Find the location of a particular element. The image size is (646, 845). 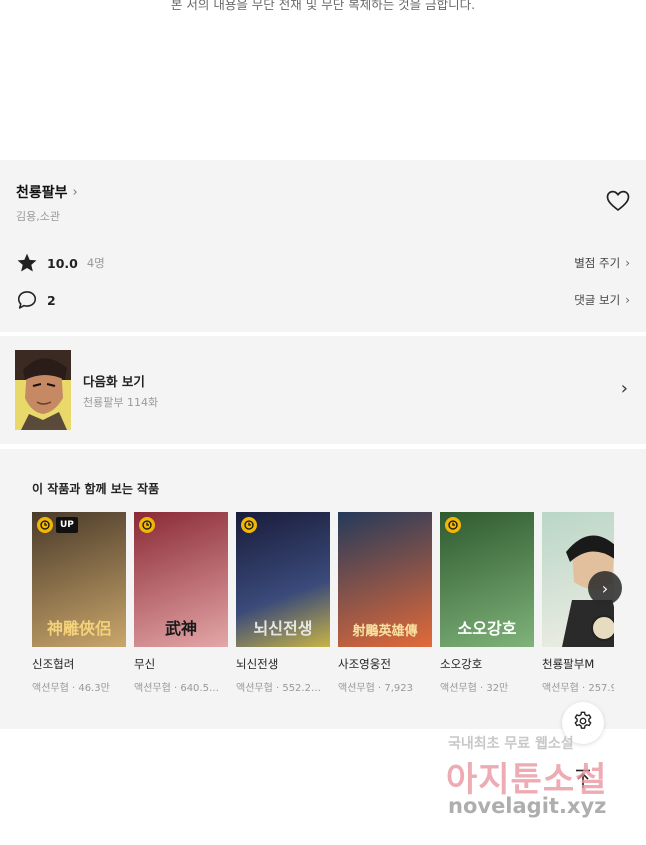

work-authors: 김용,소관 is located at coordinates (38, 216).